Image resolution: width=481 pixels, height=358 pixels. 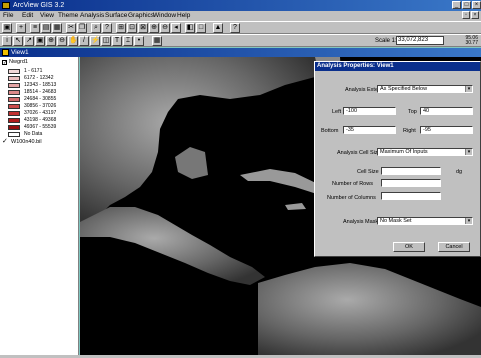 I want to click on text-icon: ⌶, so click(x=128, y=41).